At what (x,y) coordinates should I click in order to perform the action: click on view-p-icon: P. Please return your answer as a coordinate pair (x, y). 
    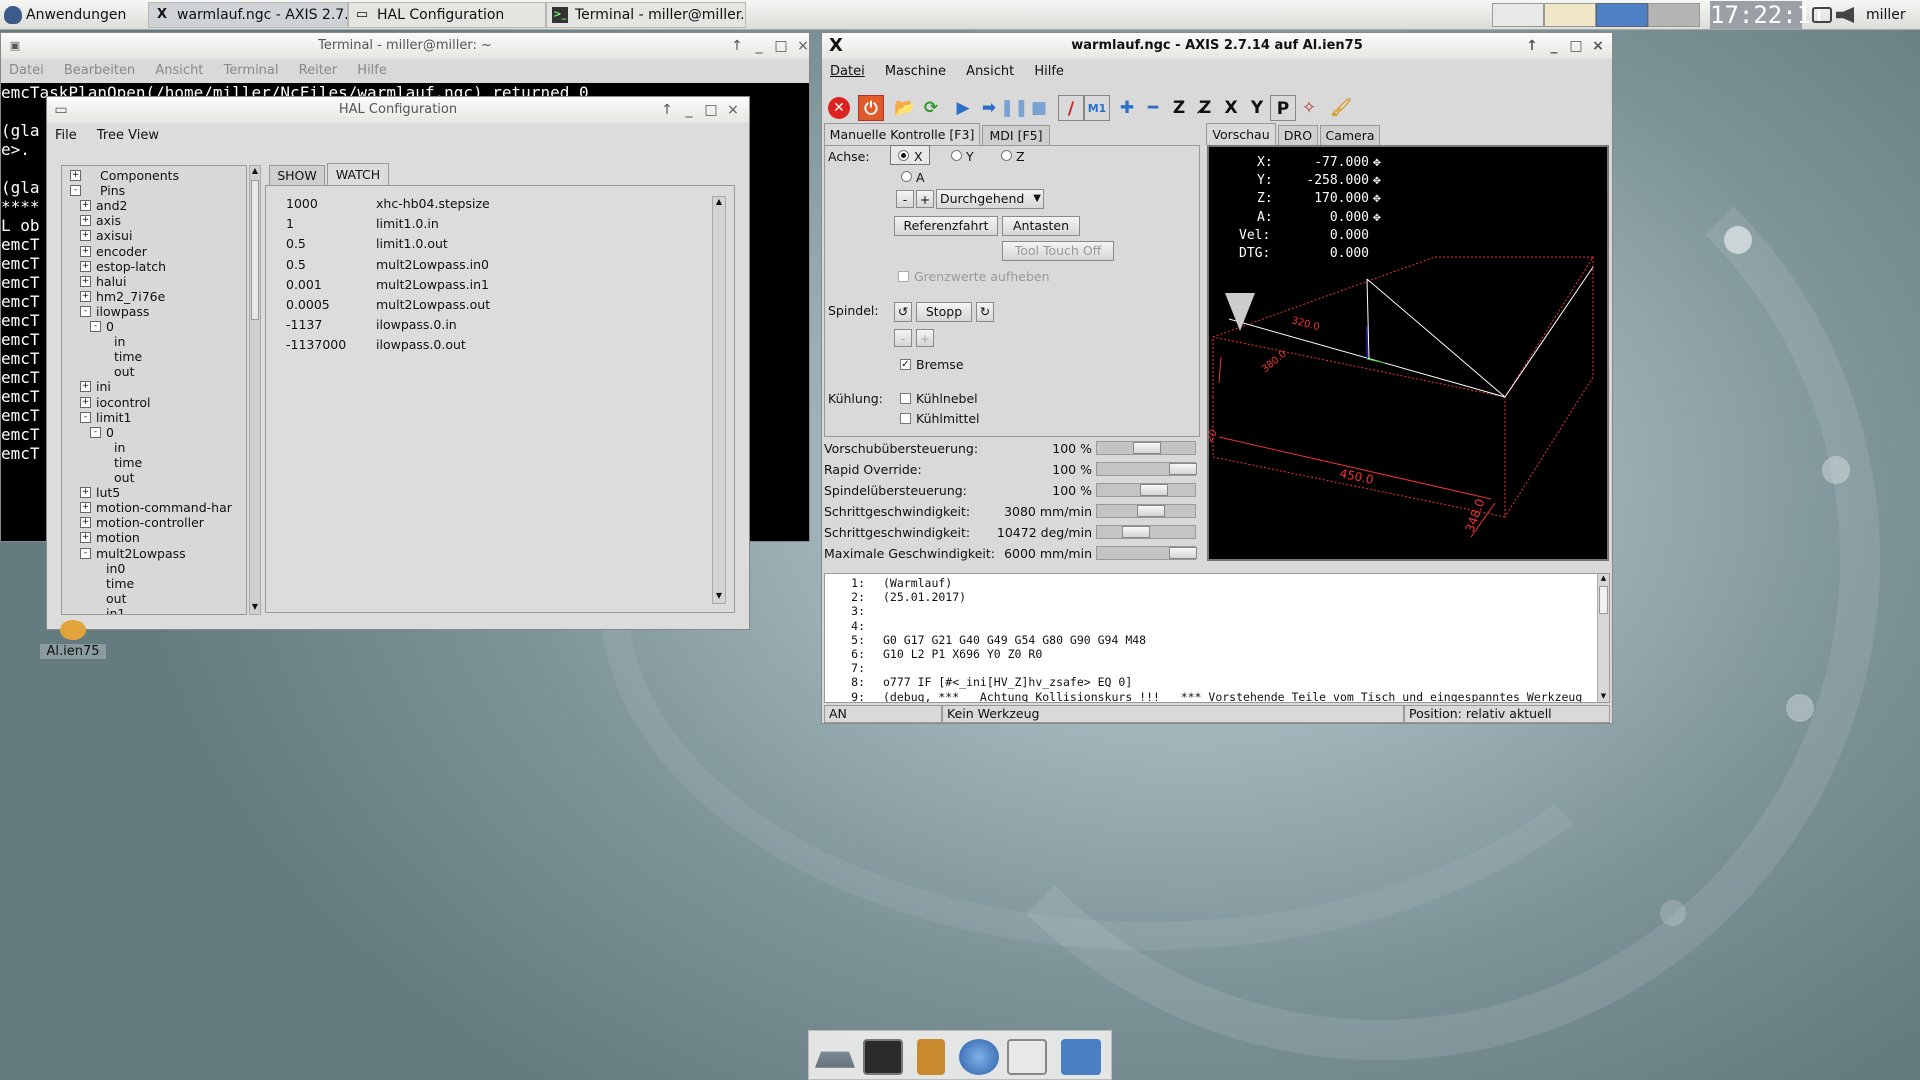
    Looking at the image, I should click on (1283, 108).